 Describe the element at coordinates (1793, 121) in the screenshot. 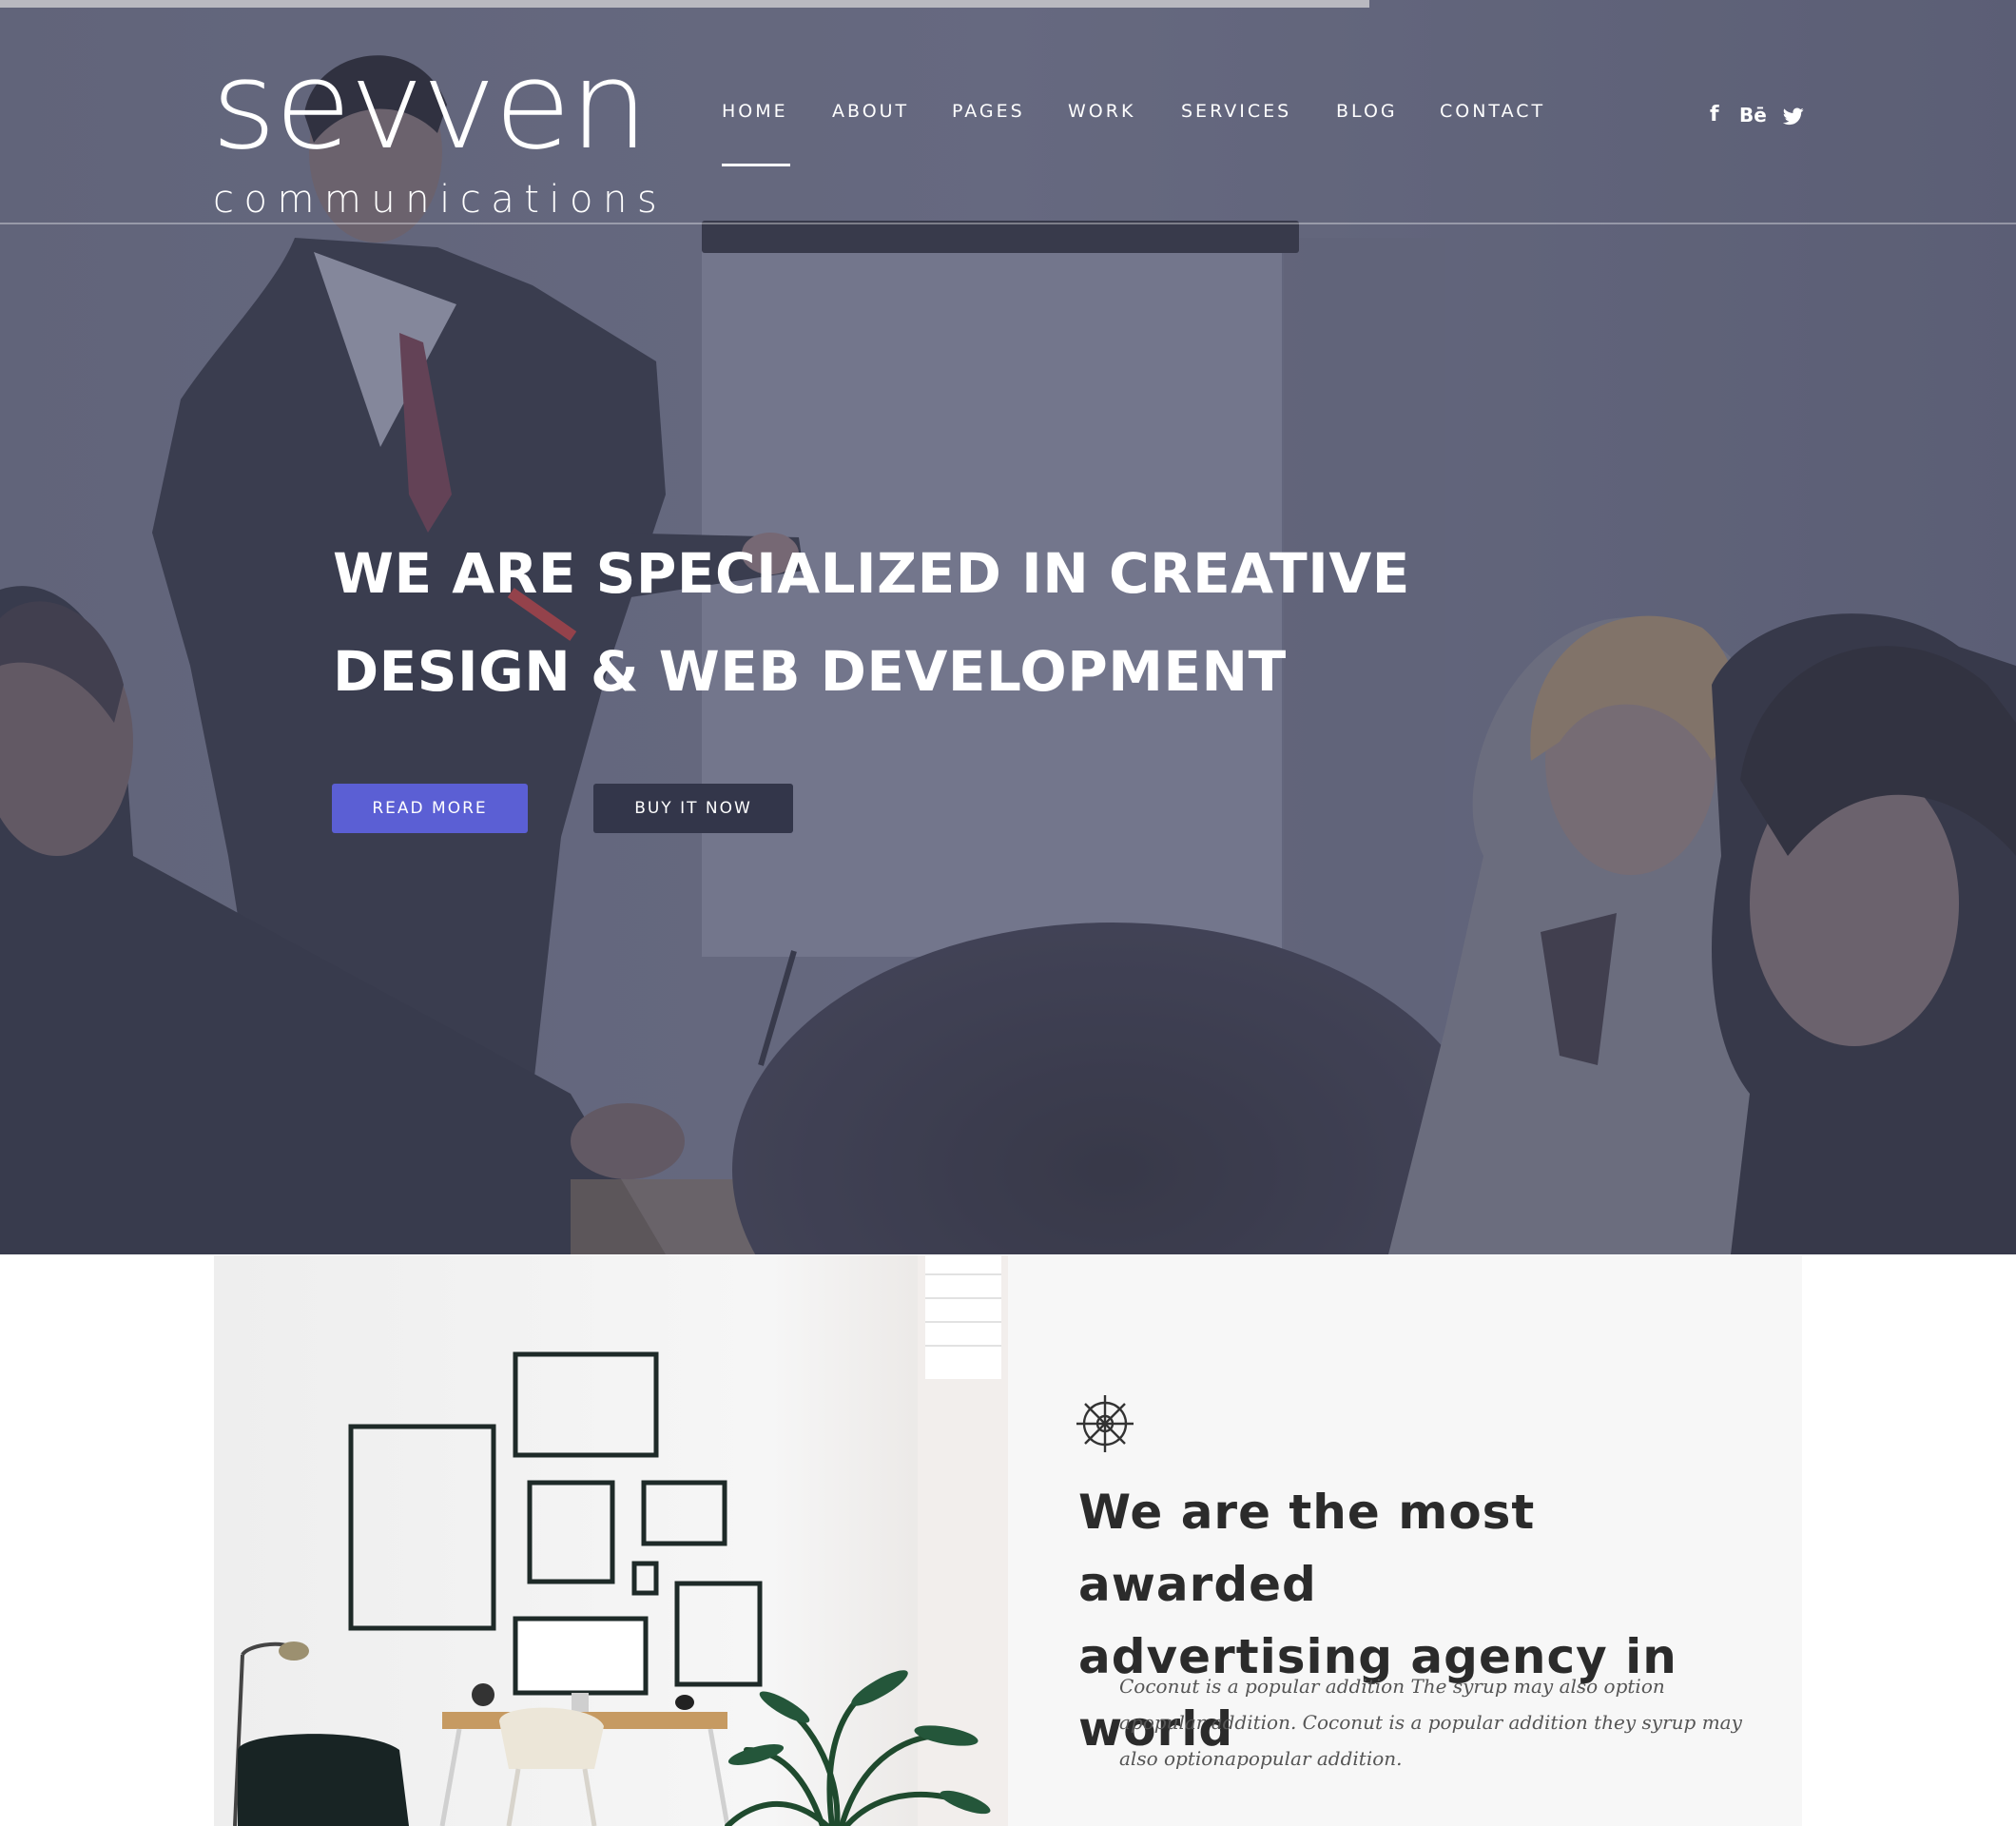

I see `twitter-icon` at that location.